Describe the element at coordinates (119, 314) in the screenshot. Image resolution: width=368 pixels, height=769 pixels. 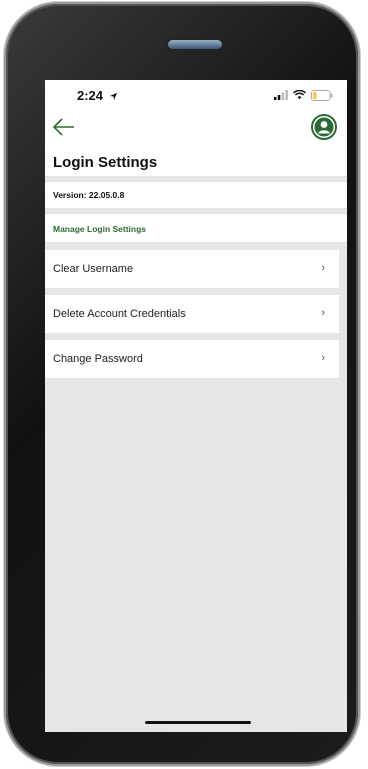
I see `menu-item-label: Delete Account Credentials` at that location.